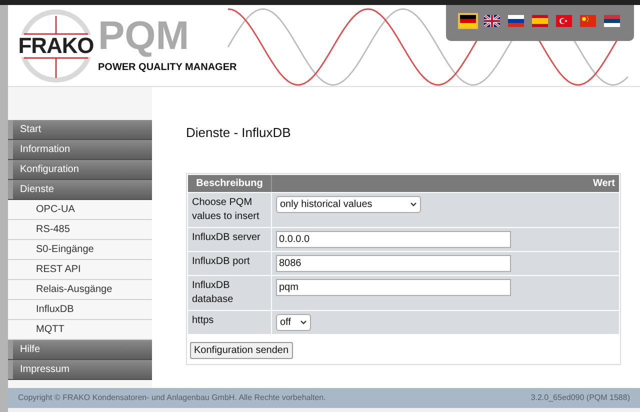 Image resolution: width=640 pixels, height=412 pixels. I want to click on submit-button: Konfiguration senden, so click(241, 350).